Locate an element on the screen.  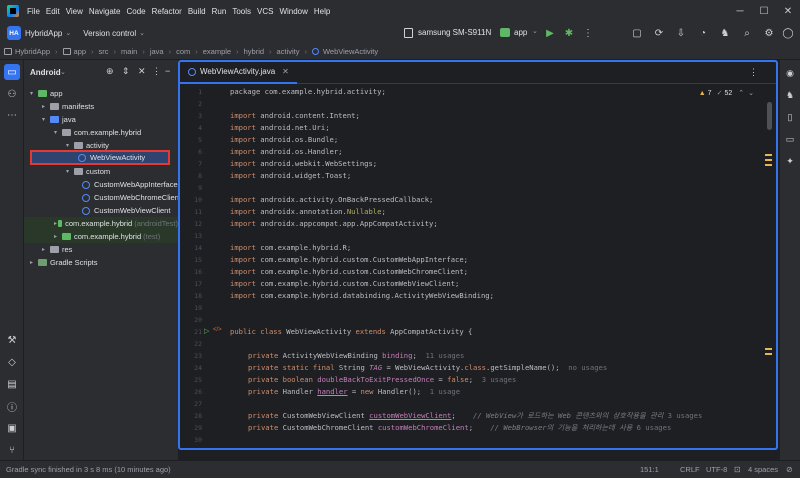
device-manager-icon: ▢ is located at coordinates (637, 33).